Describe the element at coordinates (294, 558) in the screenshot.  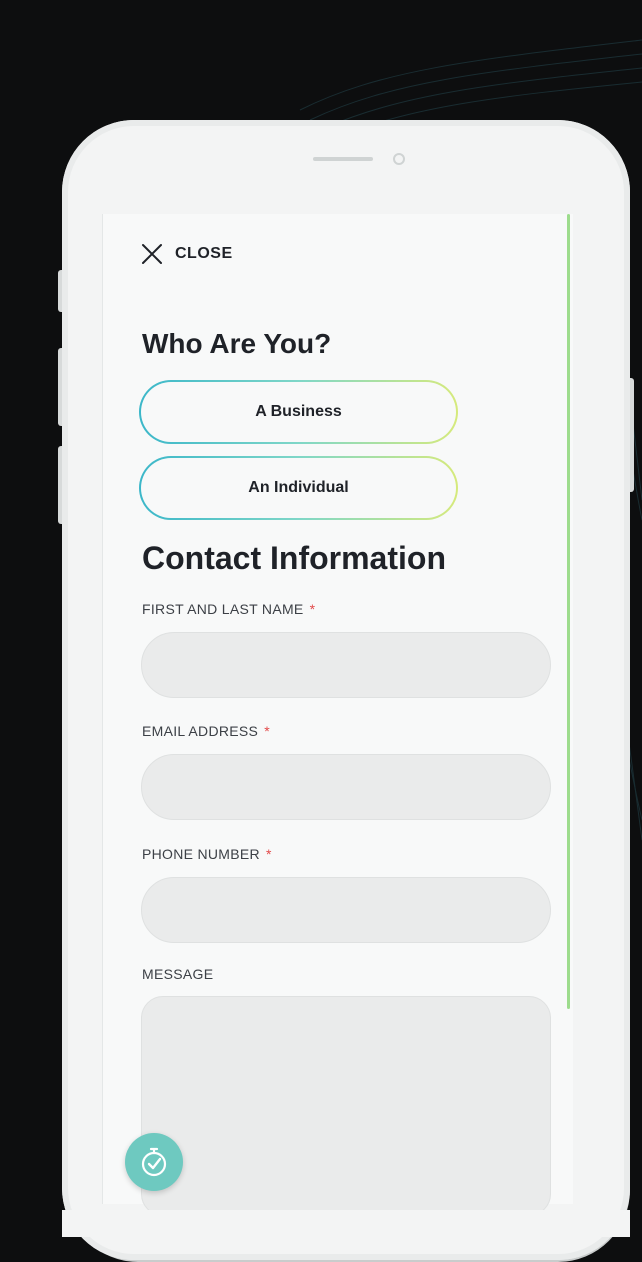
I see `contact-information-heading: Contact Information` at that location.